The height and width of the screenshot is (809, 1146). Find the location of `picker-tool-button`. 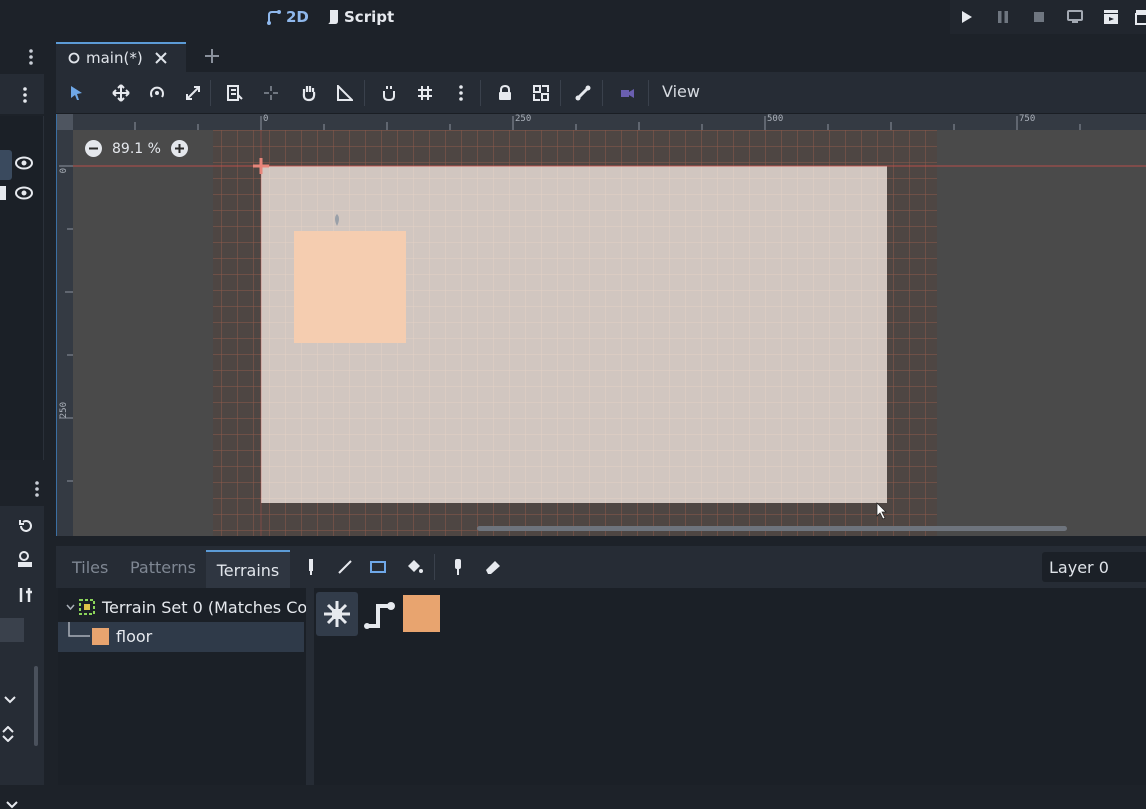

picker-tool-button is located at coordinates (311, 567).